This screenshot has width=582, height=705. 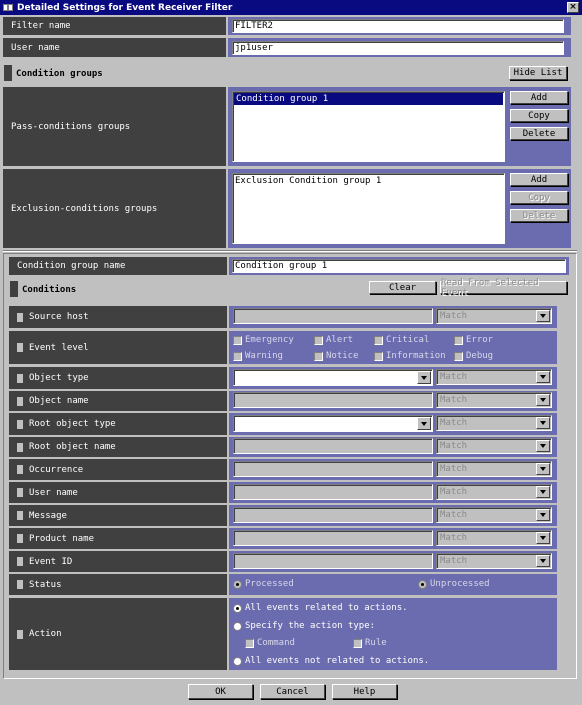 What do you see at coordinates (263, 584) in the screenshot?
I see `status-processed-radio: Processed` at bounding box center [263, 584].